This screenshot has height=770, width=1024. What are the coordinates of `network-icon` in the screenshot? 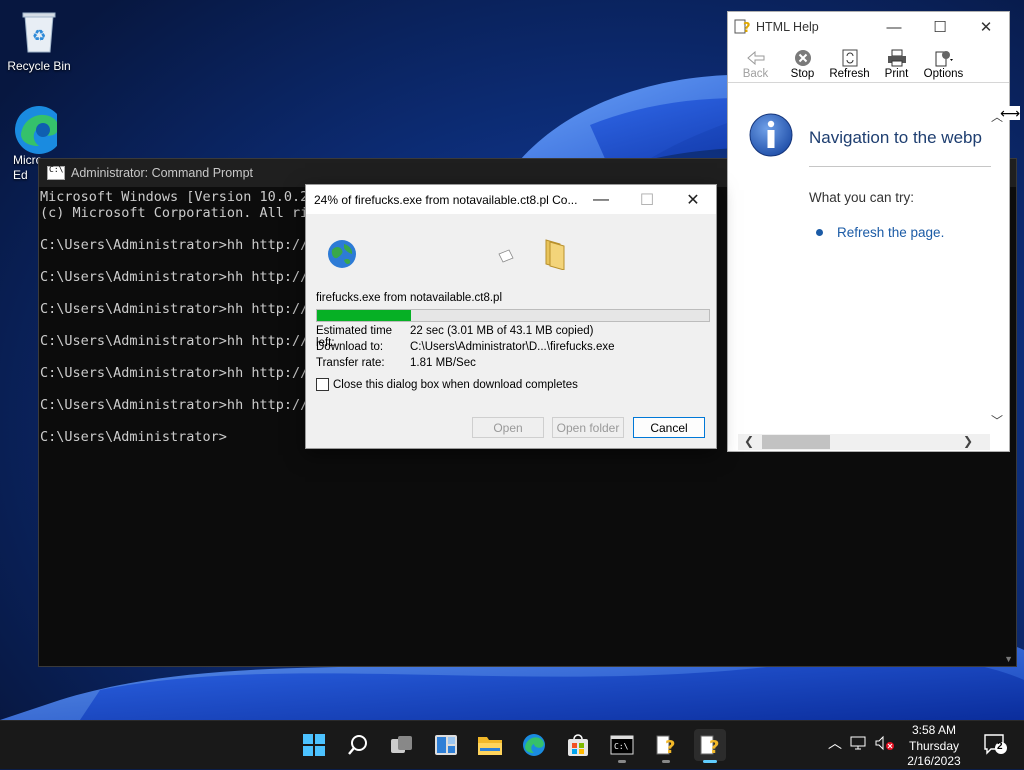 It's located at (858, 743).